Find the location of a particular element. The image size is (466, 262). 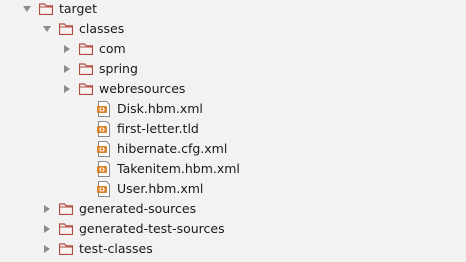

tree-node-label: generated-sources is located at coordinates (138, 208).